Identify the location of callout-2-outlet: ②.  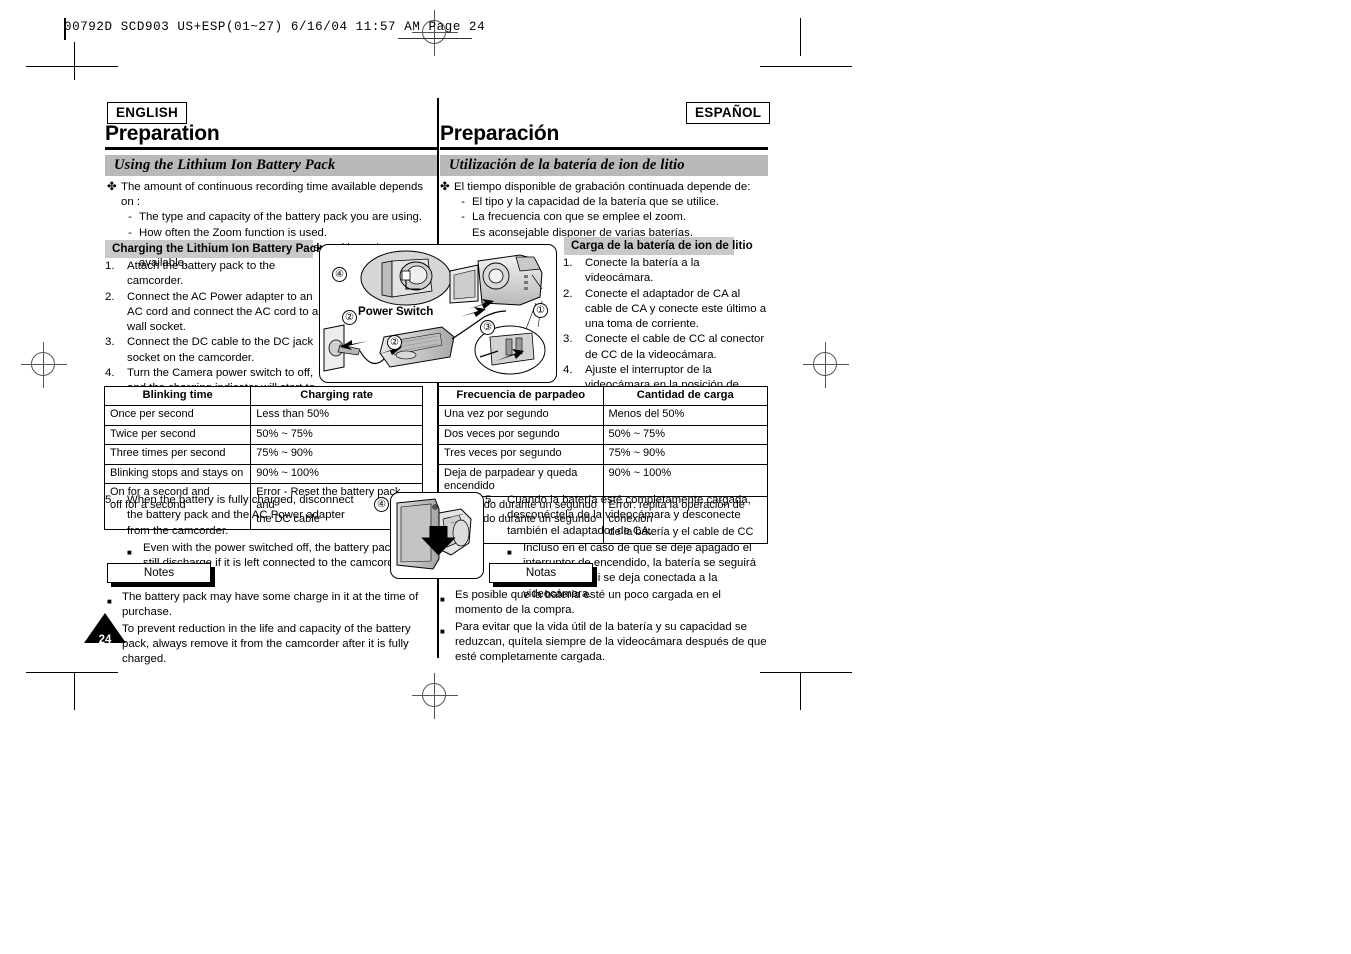
(349, 317).